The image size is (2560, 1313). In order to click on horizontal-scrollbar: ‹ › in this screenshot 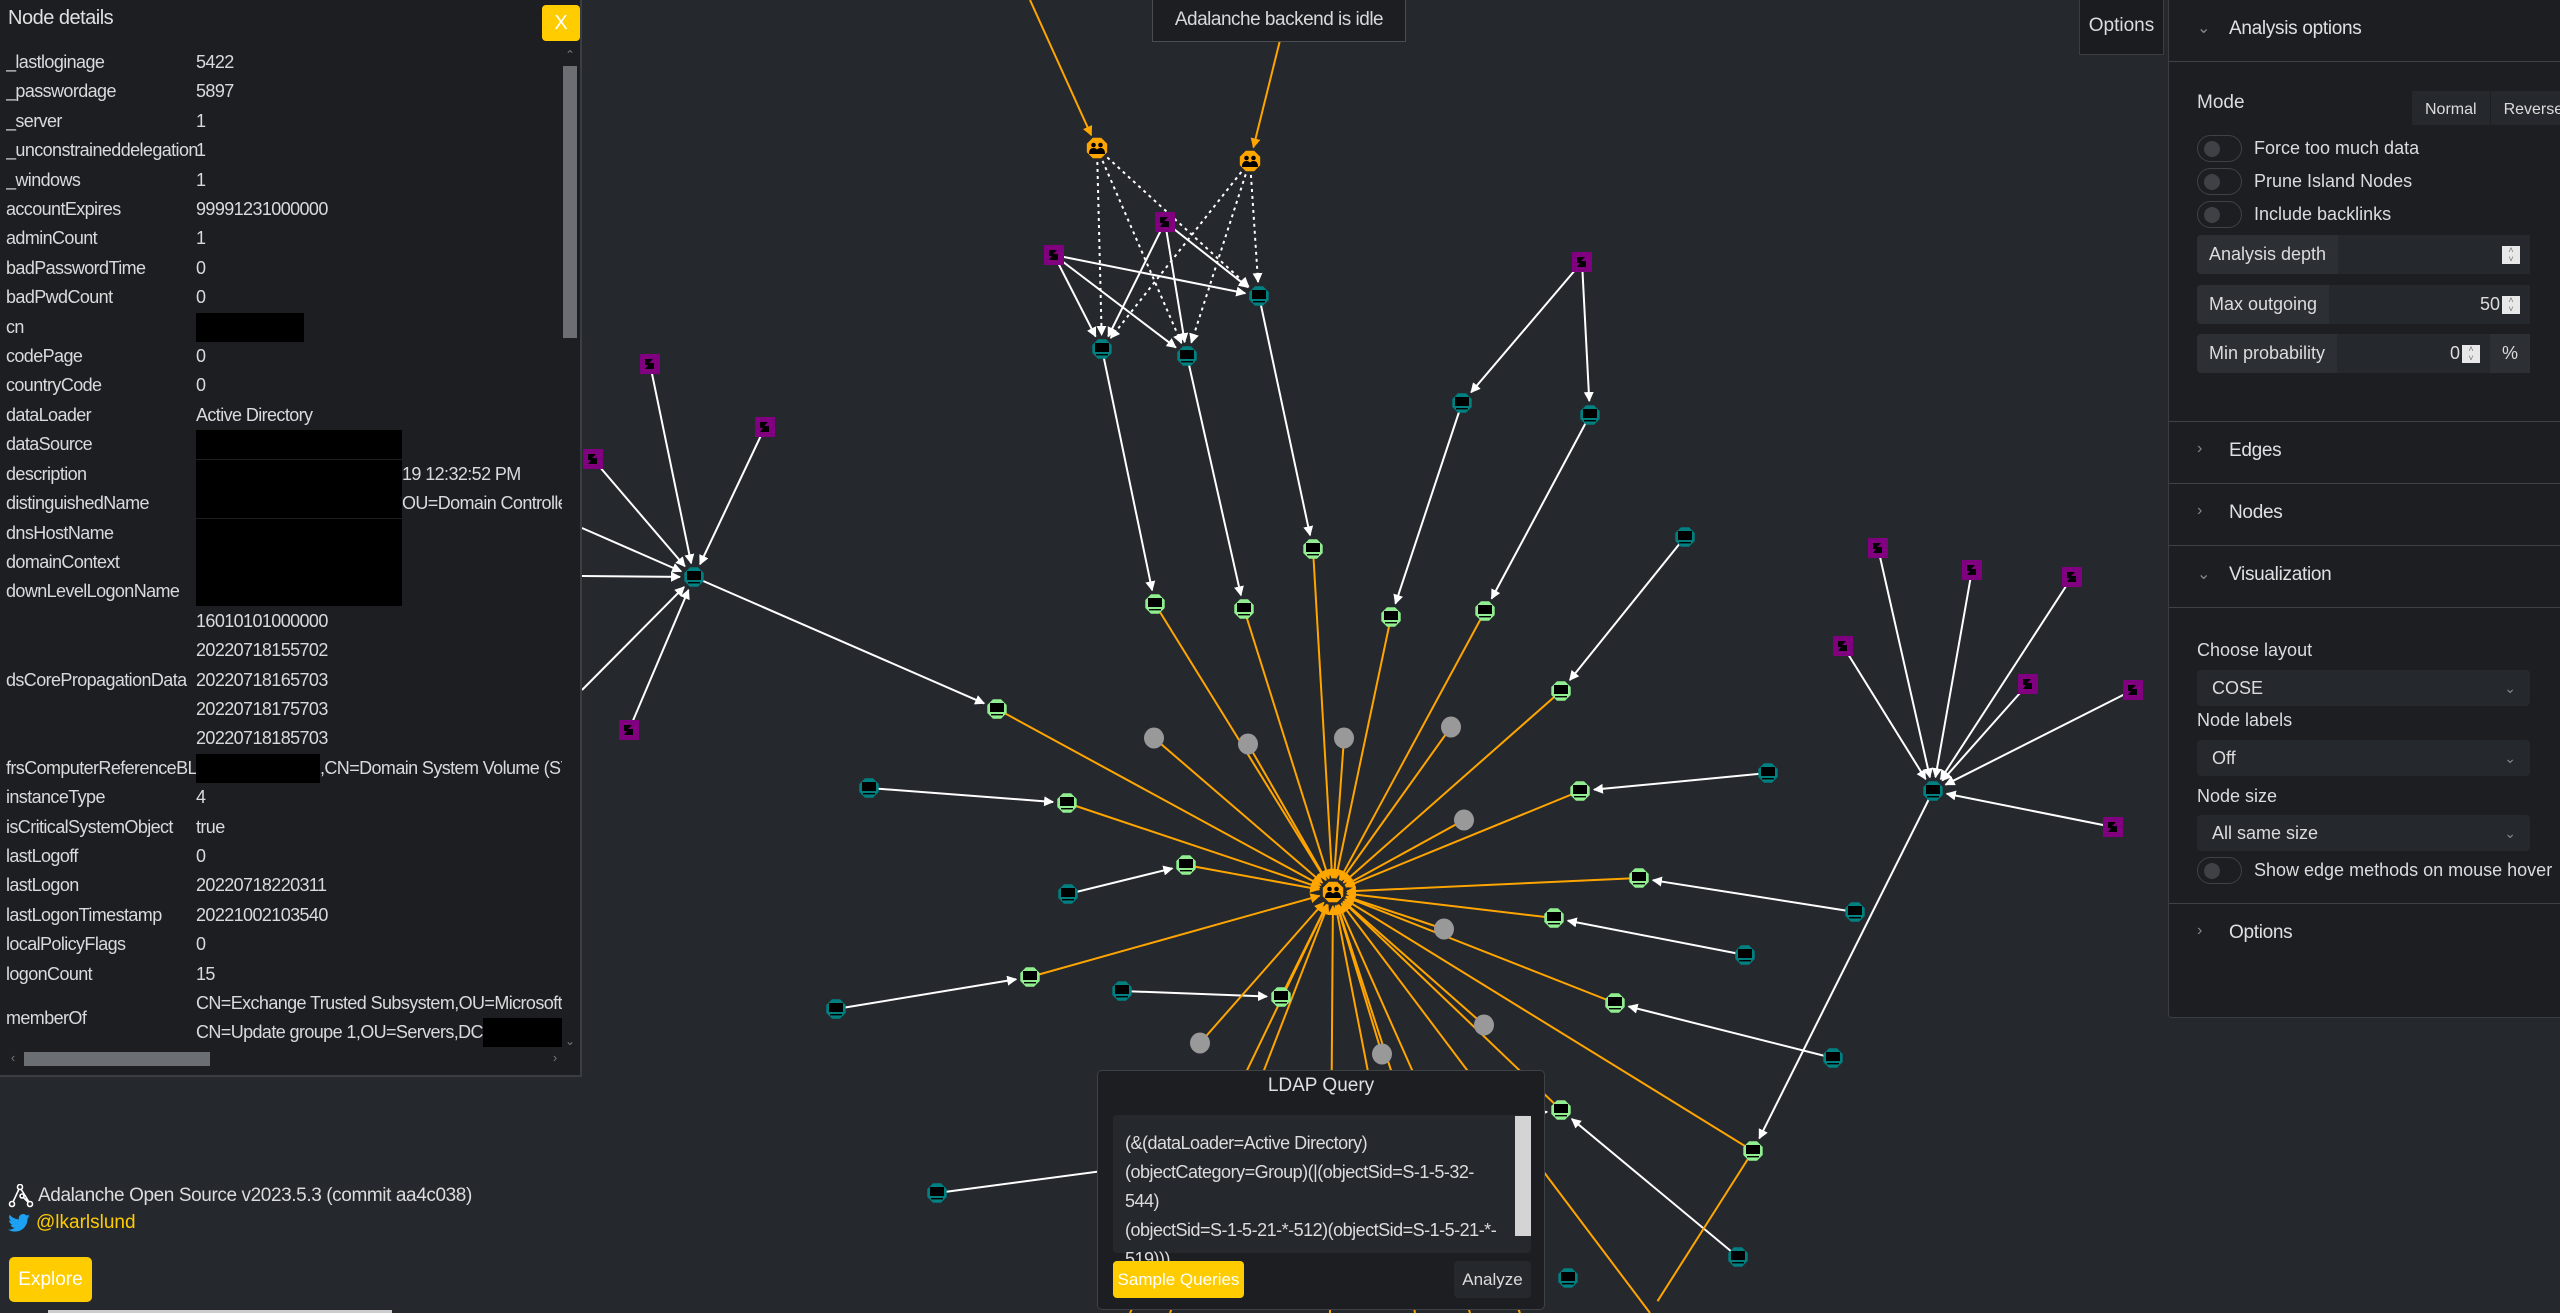, I will do `click(284, 1059)`.